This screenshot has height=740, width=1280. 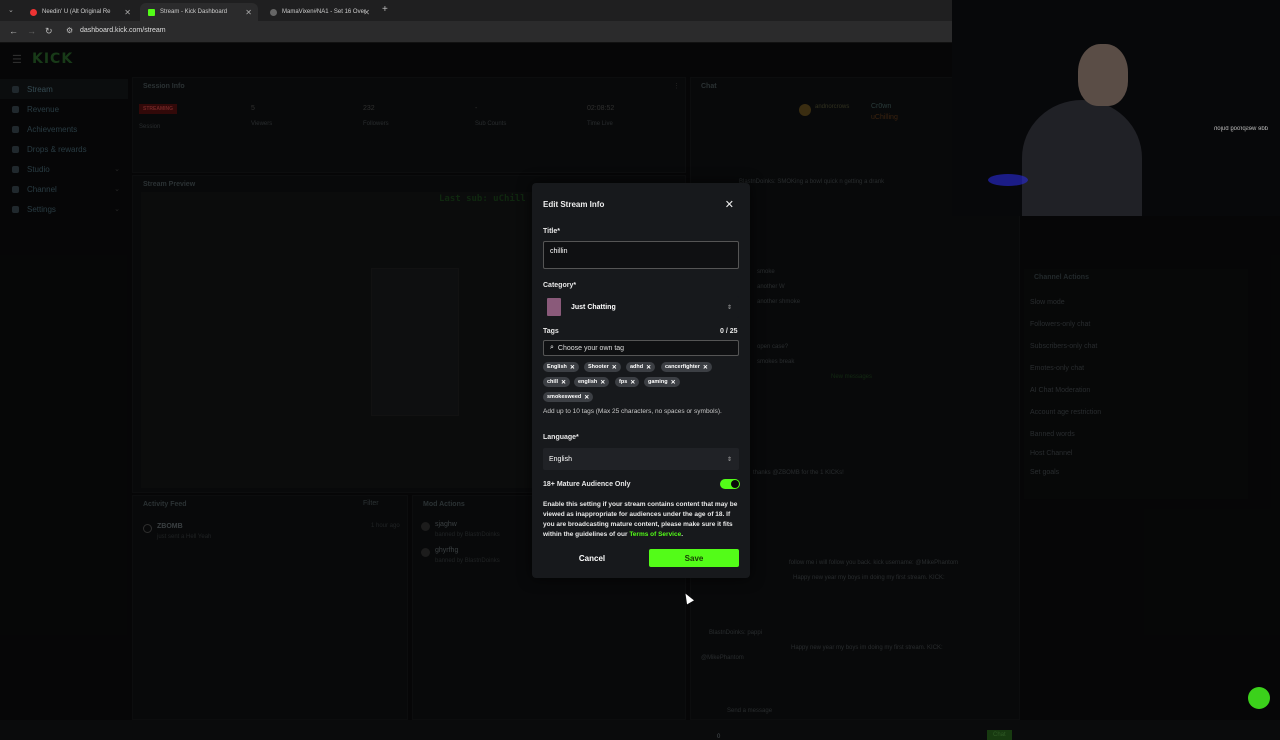 What do you see at coordinates (694, 558) in the screenshot?
I see `save-button: Save` at bounding box center [694, 558].